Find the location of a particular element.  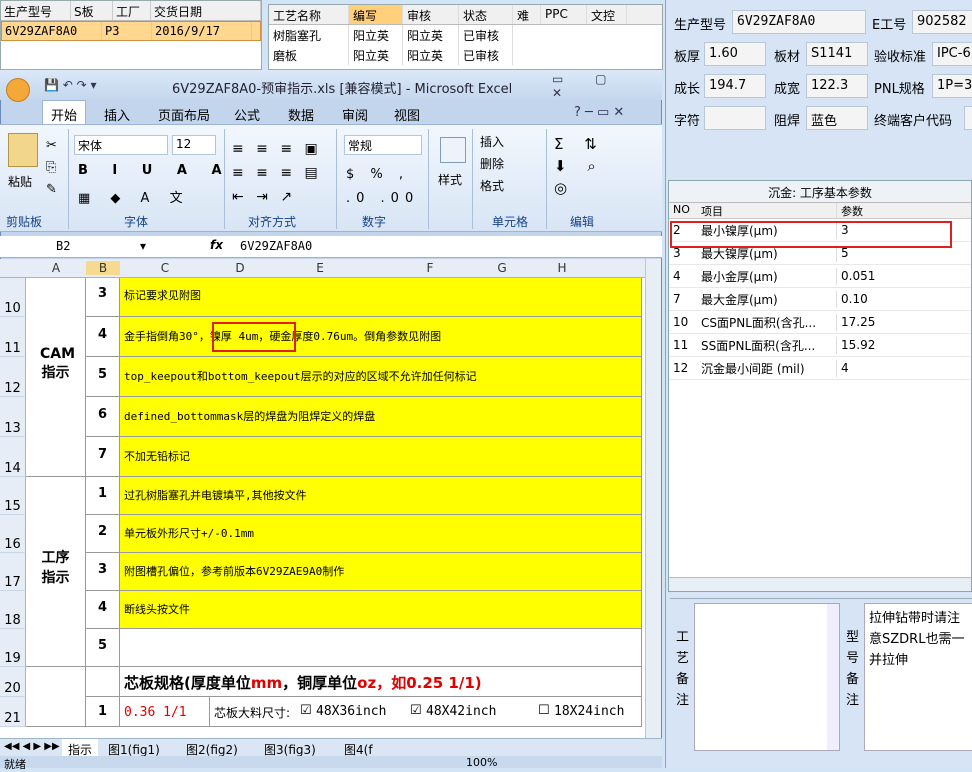

number-icons: $ % , .0 .00 is located at coordinates (382, 187).